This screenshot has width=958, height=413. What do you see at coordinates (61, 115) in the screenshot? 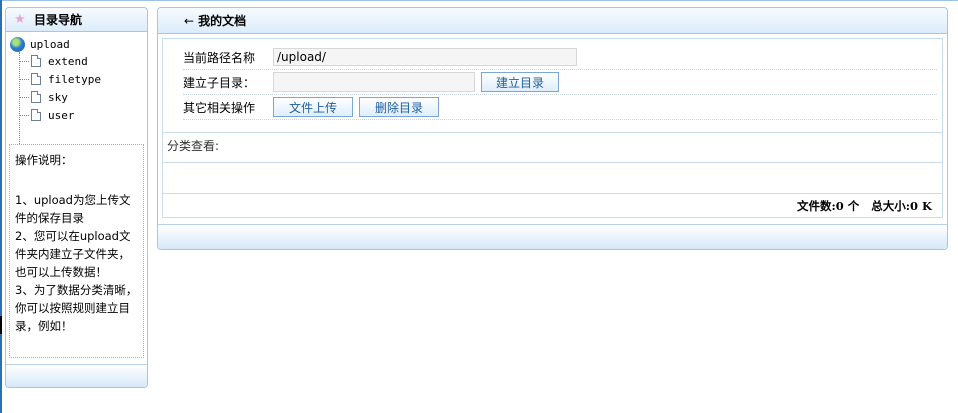
I see `tree-item-label: user` at bounding box center [61, 115].